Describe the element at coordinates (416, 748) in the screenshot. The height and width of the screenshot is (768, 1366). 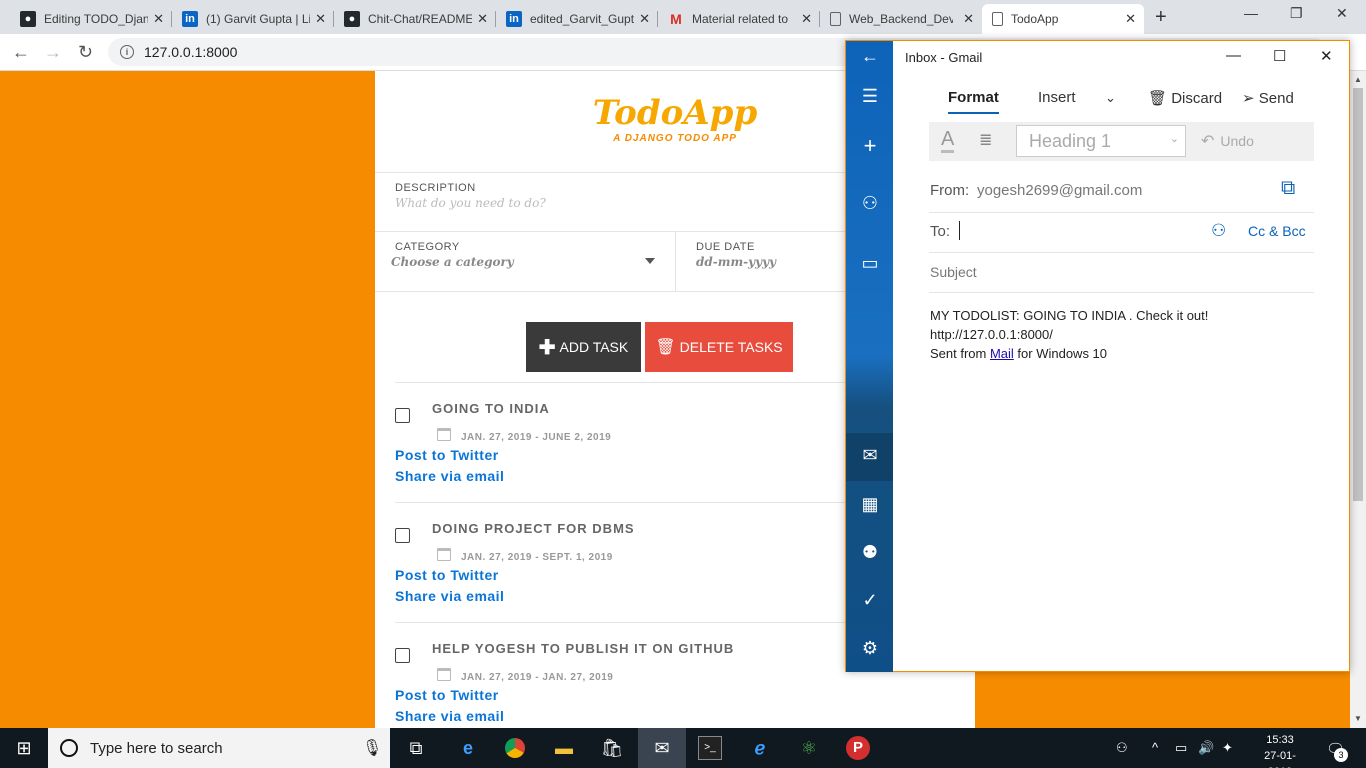
I see `task-view-icon: ⧉` at that location.